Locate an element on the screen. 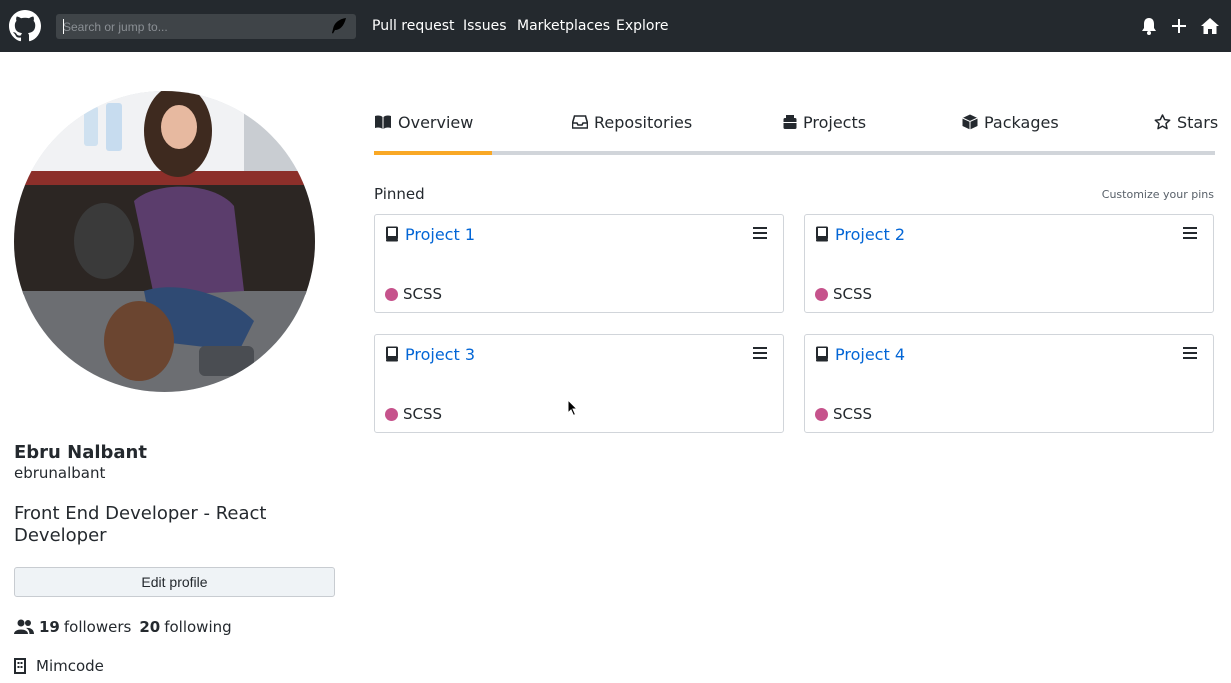 The height and width of the screenshot is (683, 1231). profile-login: ebrunalbant is located at coordinates (60, 473).